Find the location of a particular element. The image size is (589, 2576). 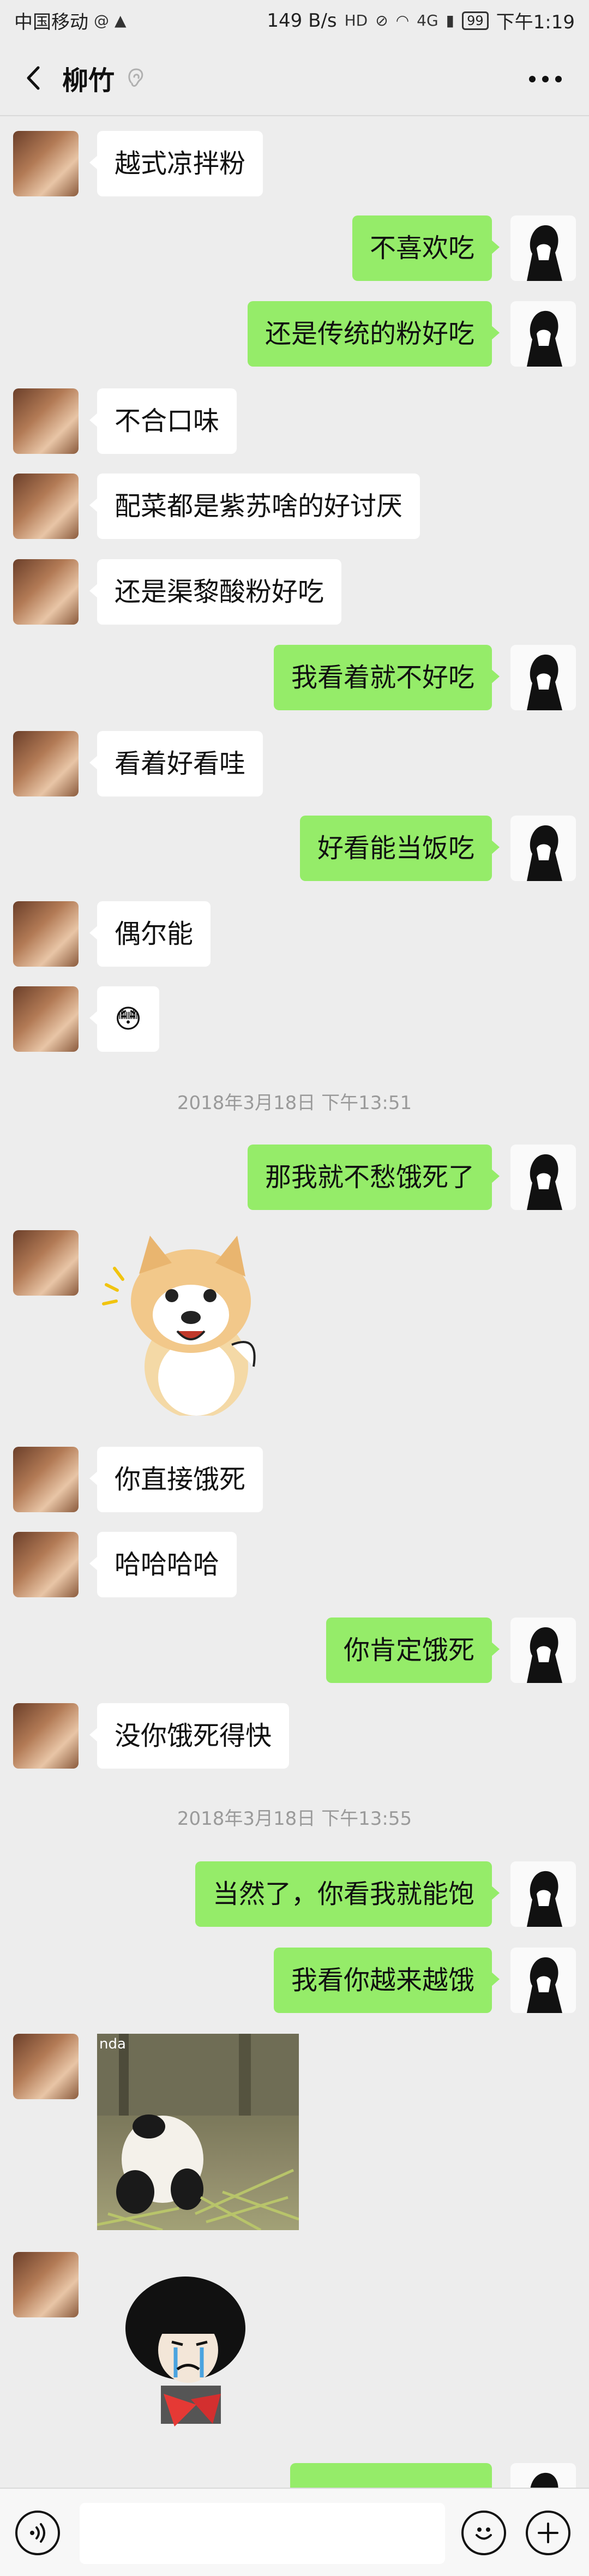

message-bubble: 那我就不愁饿死了 is located at coordinates (373, 1178).